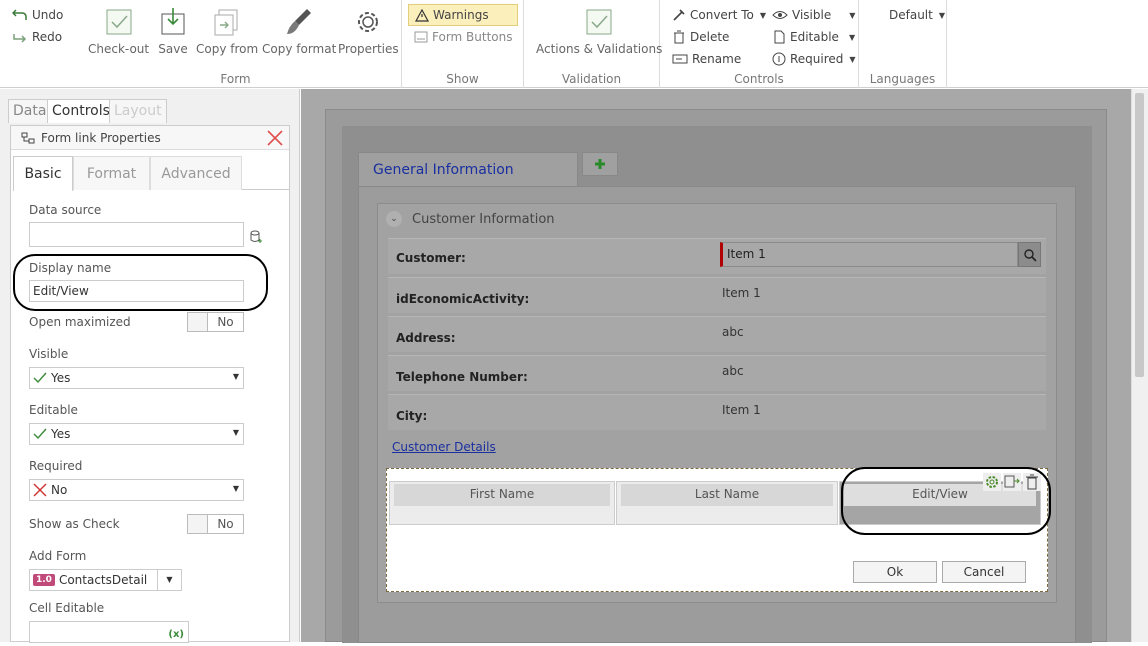 The image size is (1148, 646). Describe the element at coordinates (111, 173) in the screenshot. I see `tab-format: Format` at that location.